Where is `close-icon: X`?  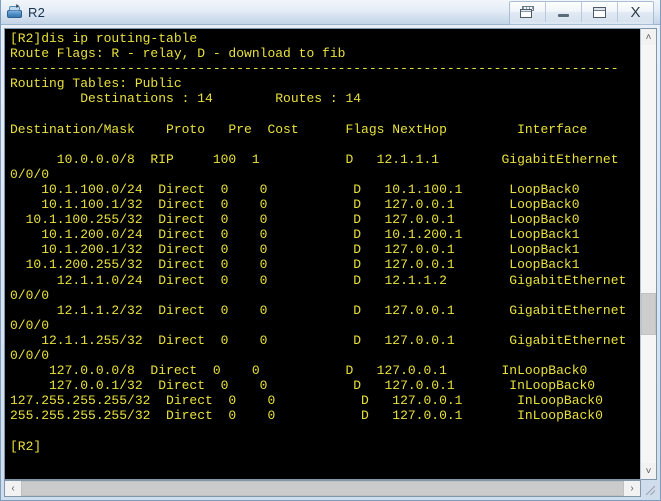 close-icon: X is located at coordinates (635, 12).